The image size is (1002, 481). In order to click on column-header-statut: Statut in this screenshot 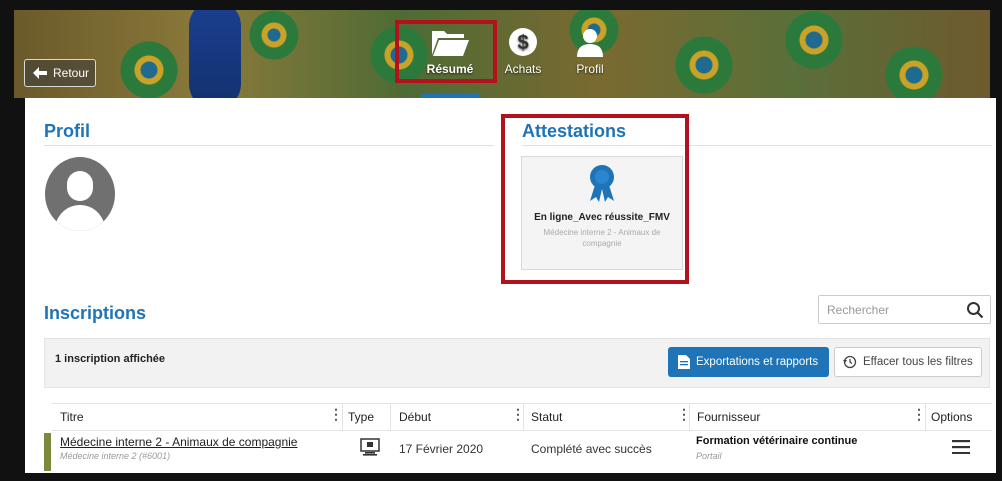, I will do `click(546, 417)`.